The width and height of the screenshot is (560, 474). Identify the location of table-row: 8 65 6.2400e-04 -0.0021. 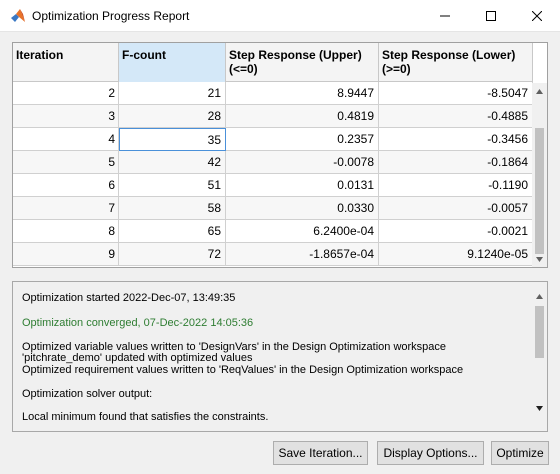
(273, 231).